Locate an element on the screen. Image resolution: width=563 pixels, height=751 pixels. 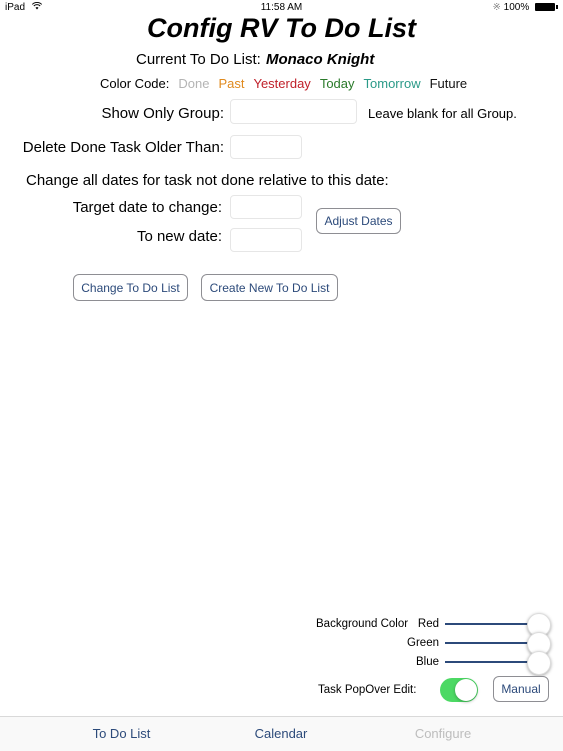
bluetooth-icon: ※ is located at coordinates (496, 7).